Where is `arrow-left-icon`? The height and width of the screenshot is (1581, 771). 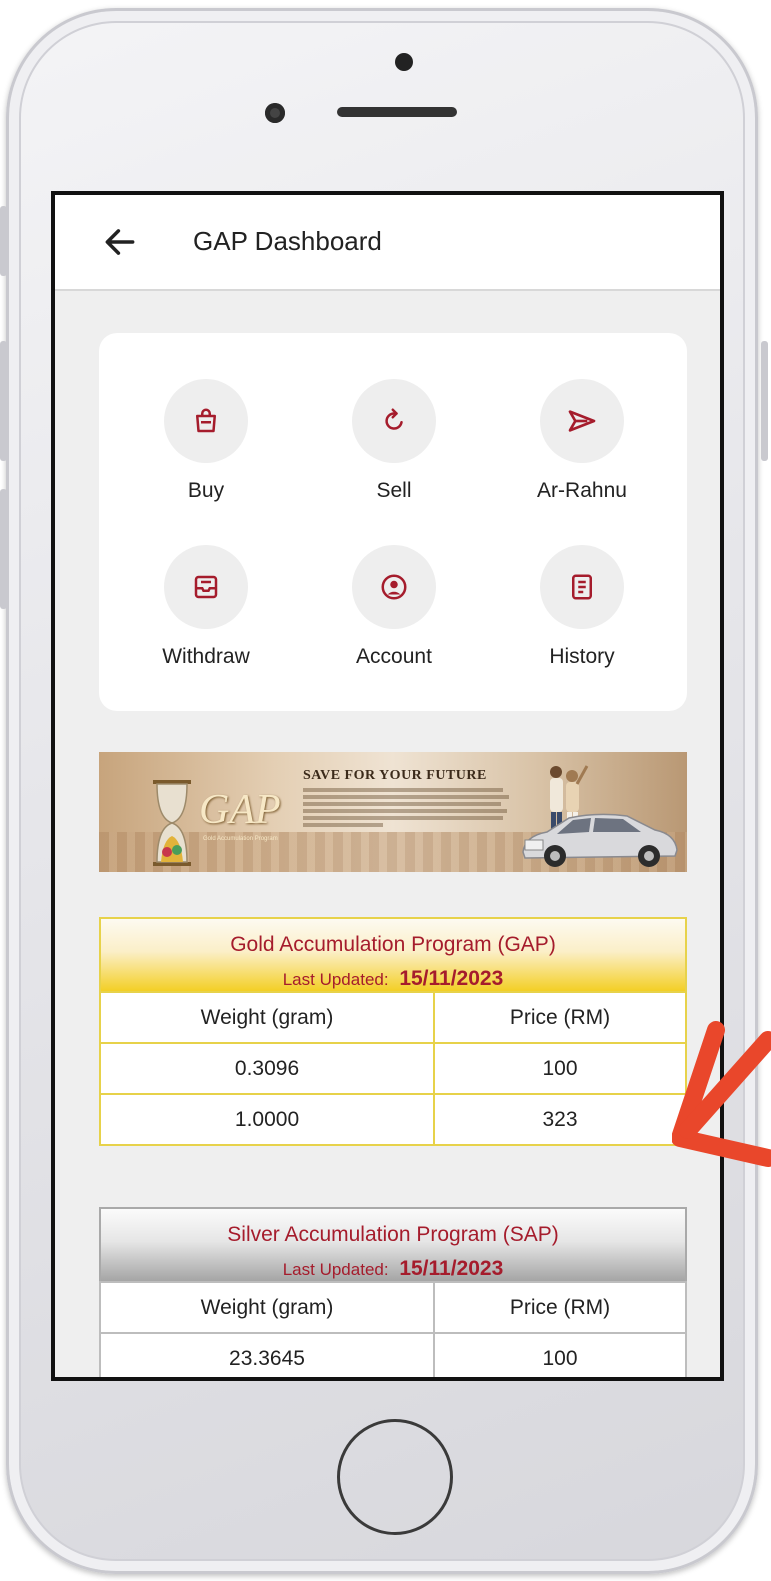 arrow-left-icon is located at coordinates (120, 242).